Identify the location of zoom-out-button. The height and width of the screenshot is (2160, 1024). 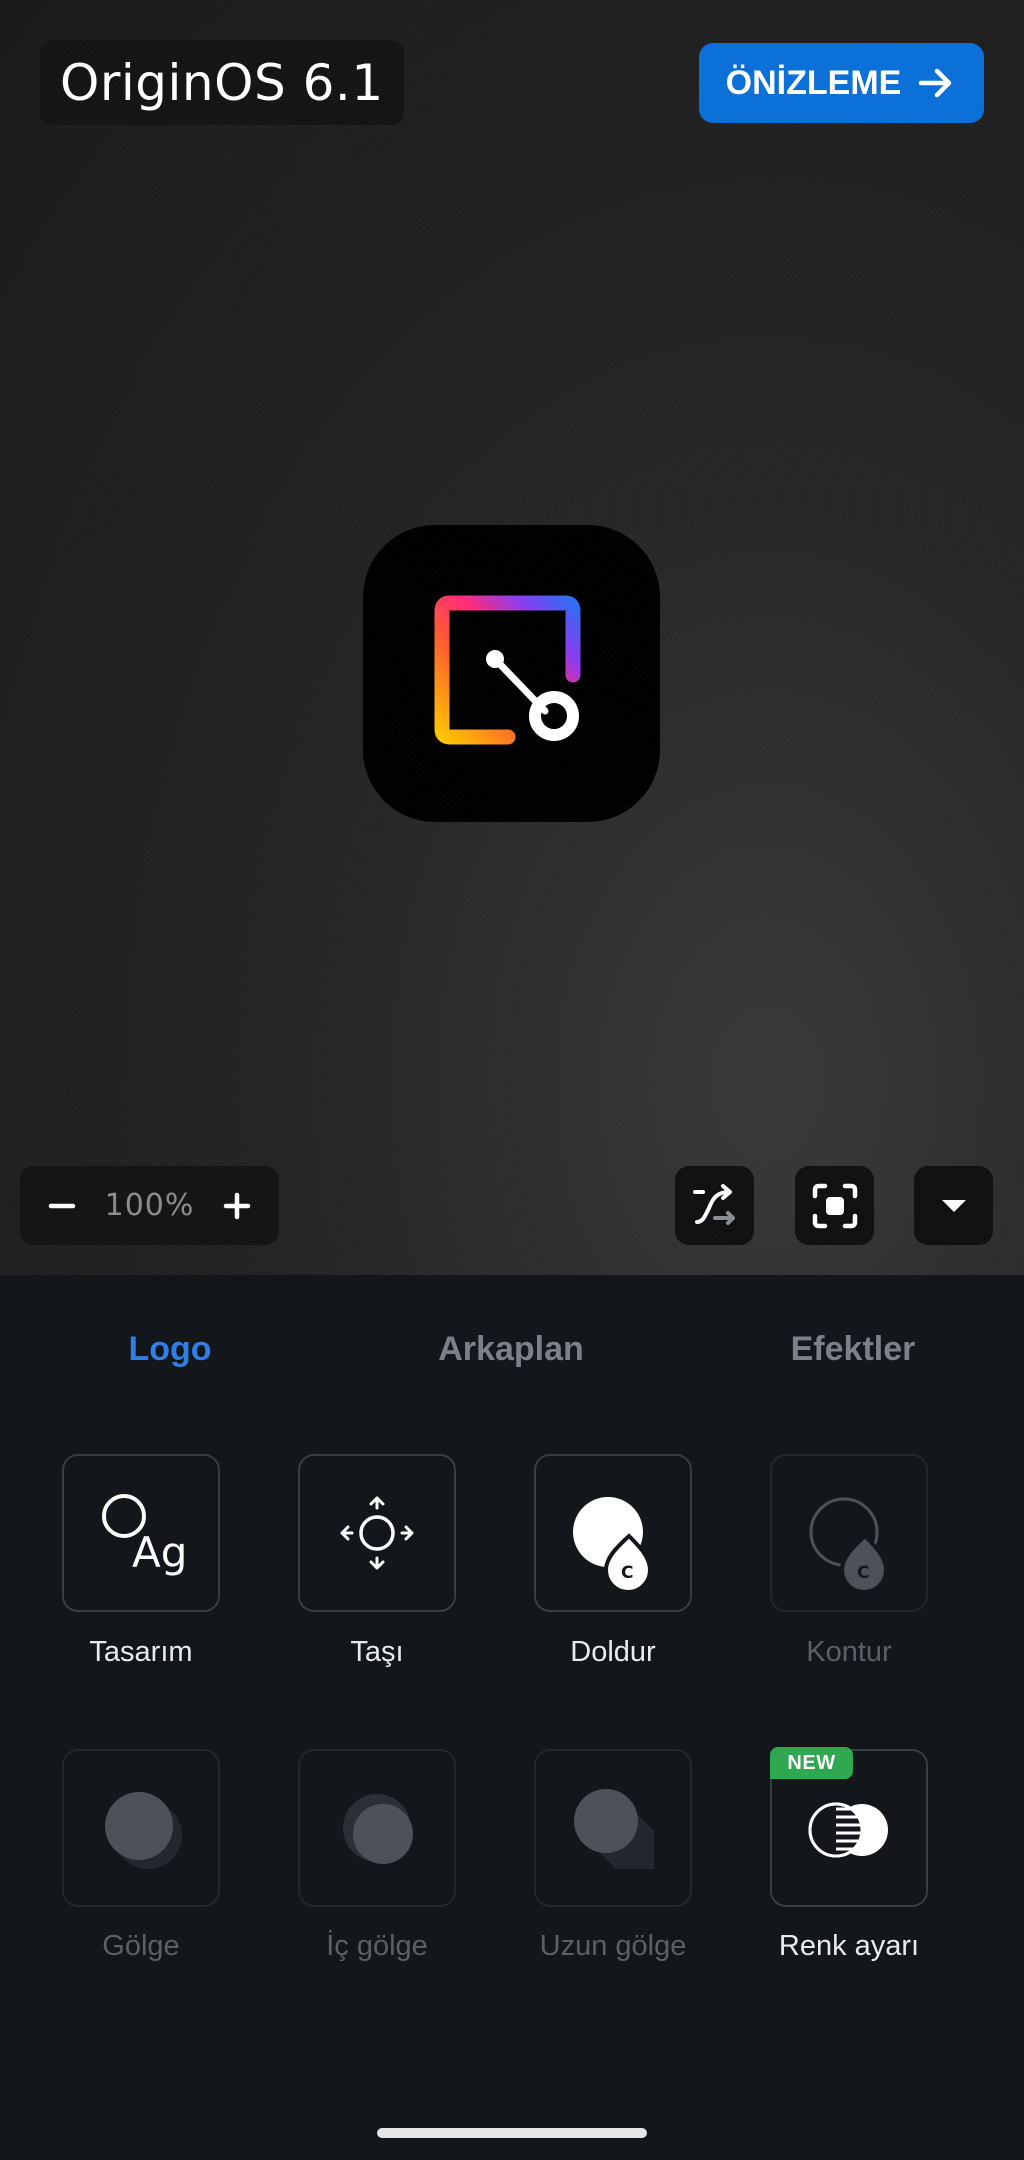
(62, 1206).